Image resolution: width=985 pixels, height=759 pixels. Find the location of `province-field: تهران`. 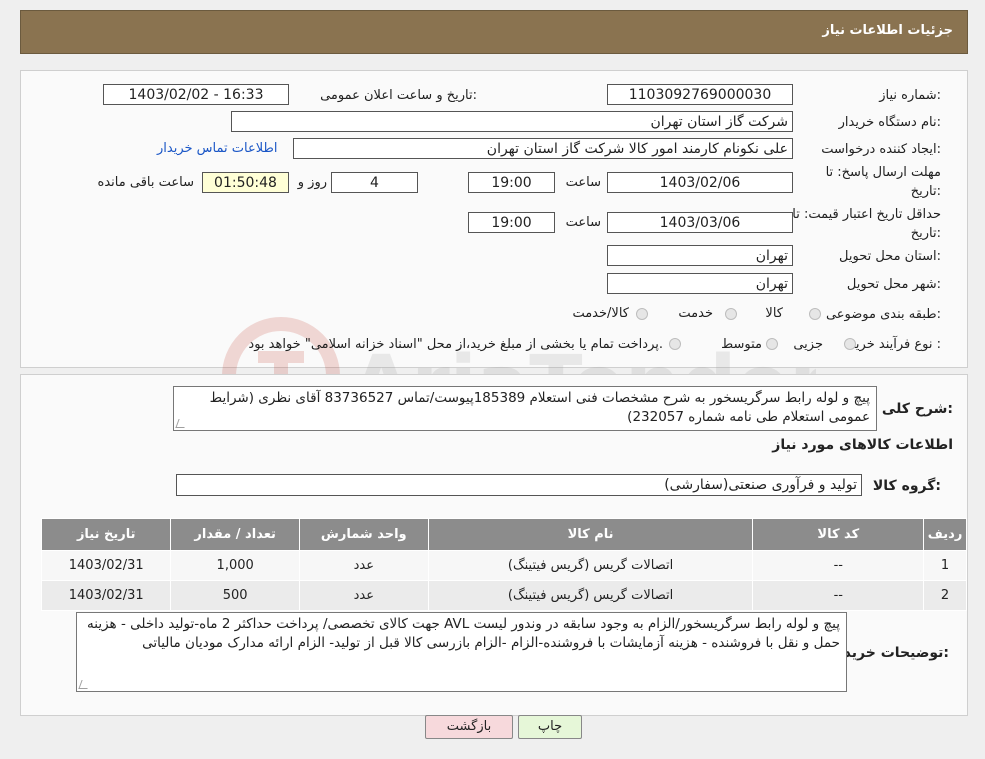

province-field: تهران is located at coordinates (700, 255).